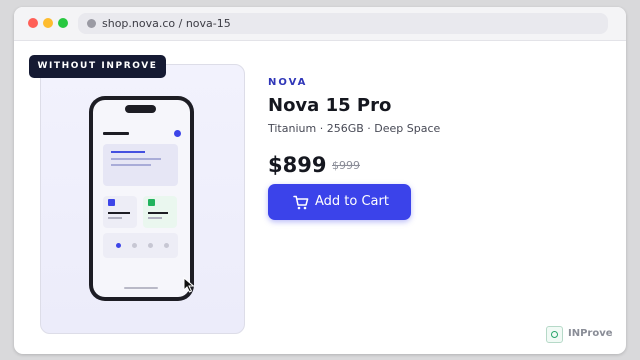  Describe the element at coordinates (346, 165) in the screenshot. I see `product-original-price: $999` at that location.